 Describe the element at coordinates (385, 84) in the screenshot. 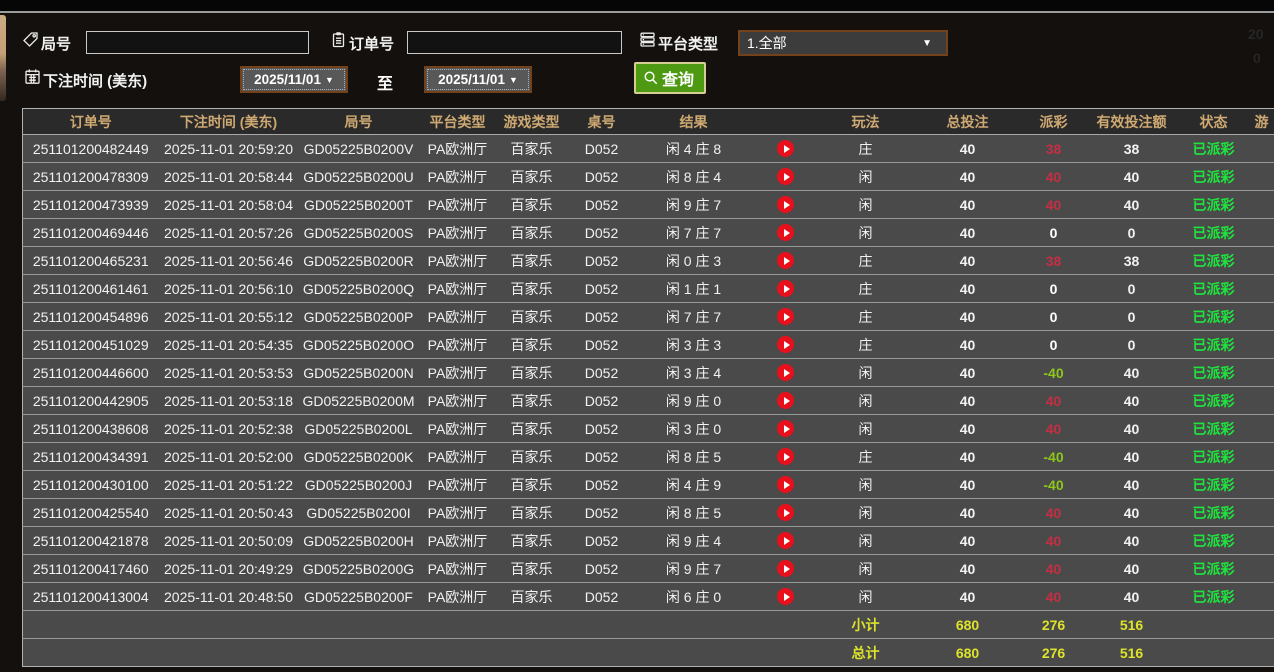

I see `date-range-to-label: 至` at that location.